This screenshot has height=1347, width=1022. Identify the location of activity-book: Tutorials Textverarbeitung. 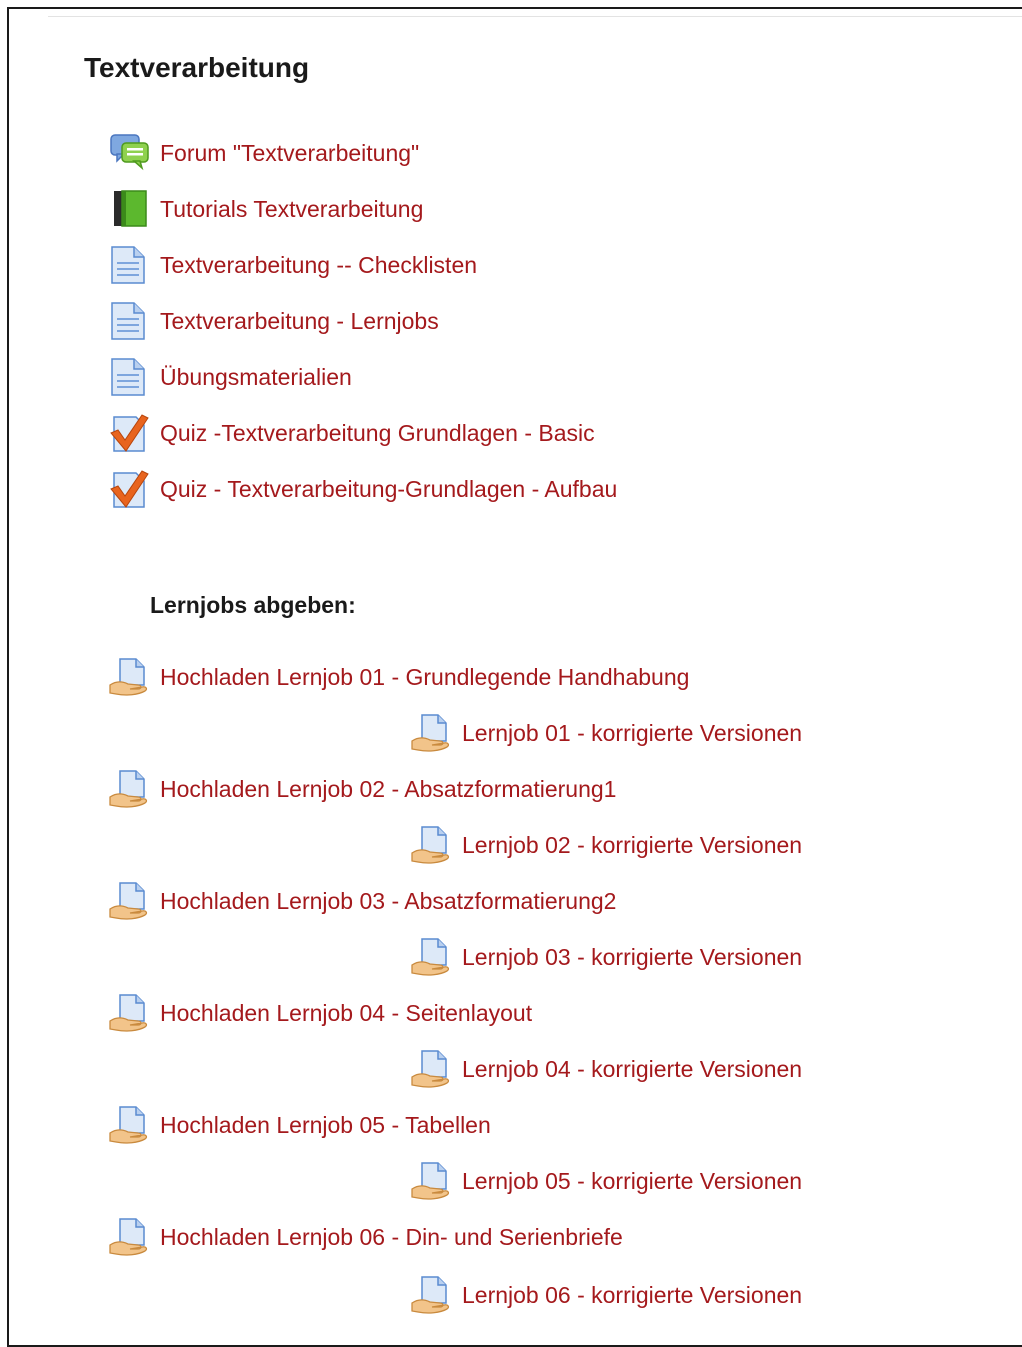
(265, 209).